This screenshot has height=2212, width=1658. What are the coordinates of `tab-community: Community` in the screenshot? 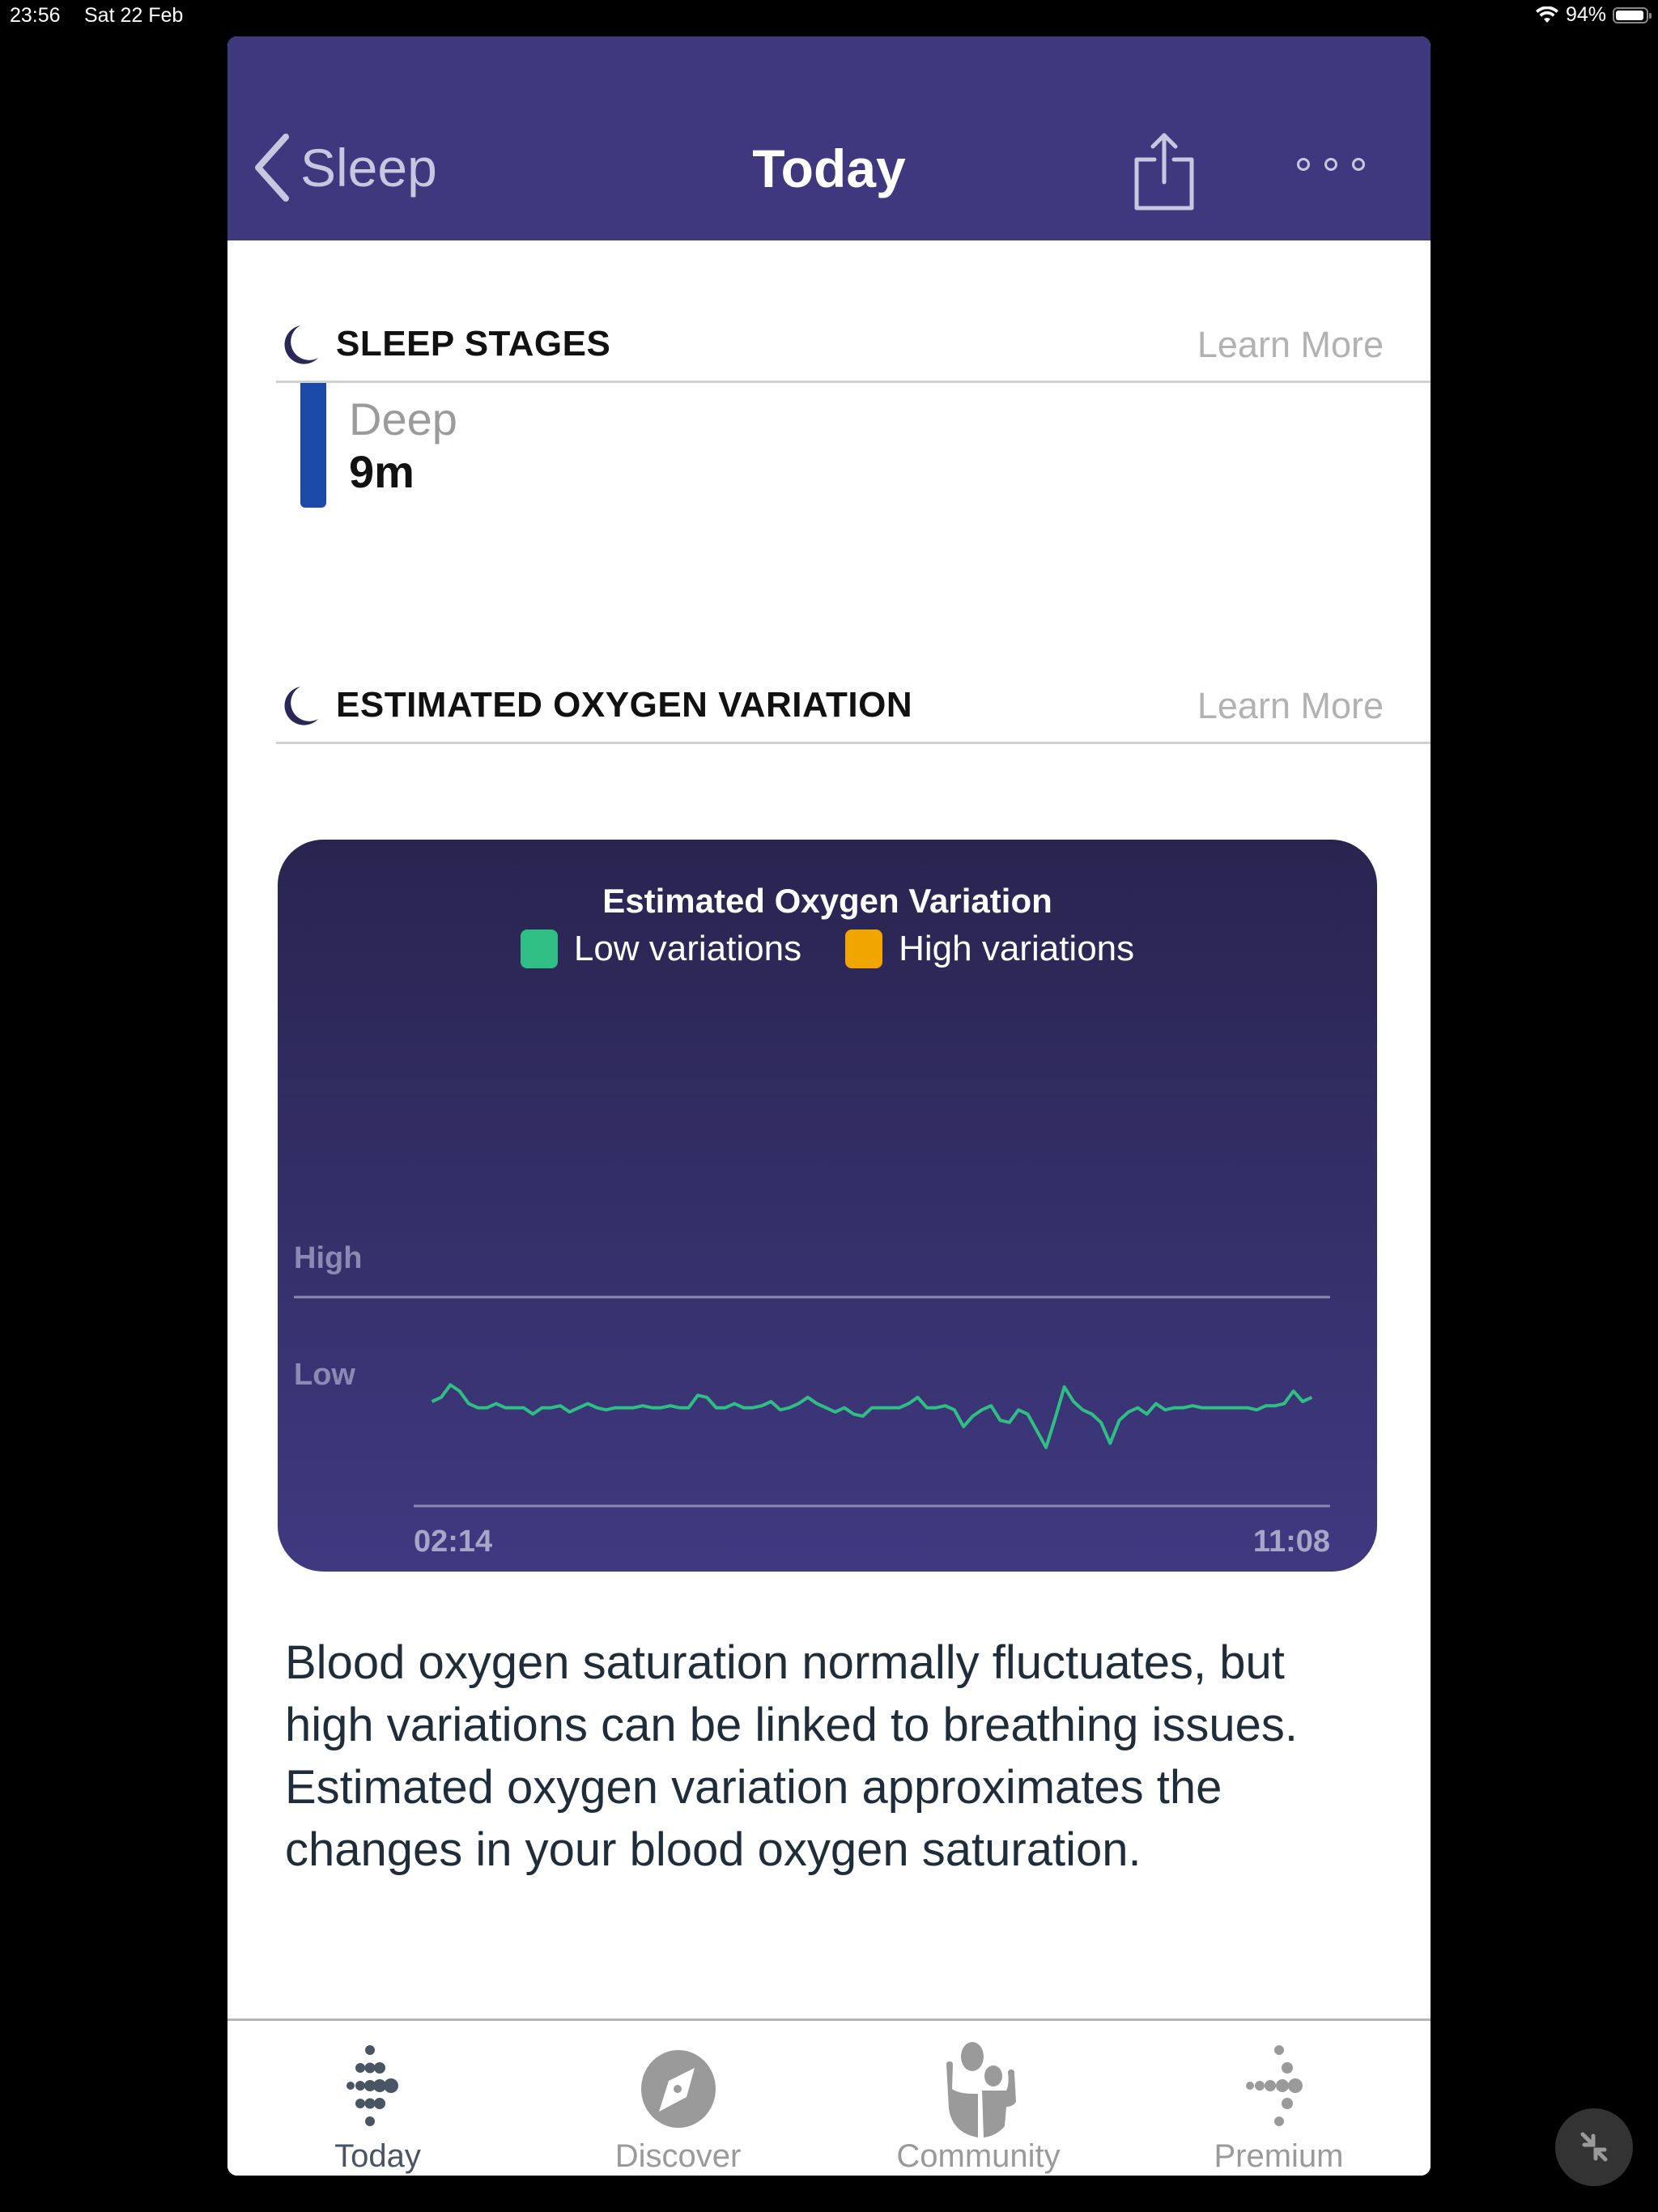 It's located at (978, 2098).